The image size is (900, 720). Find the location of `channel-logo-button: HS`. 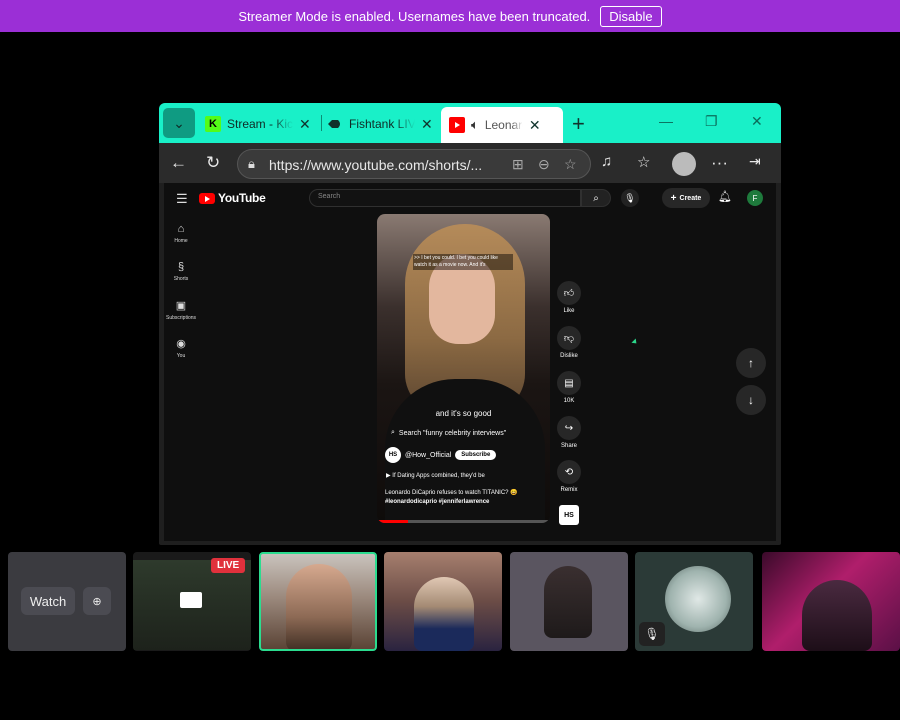

channel-logo-button: HS is located at coordinates (569, 515).